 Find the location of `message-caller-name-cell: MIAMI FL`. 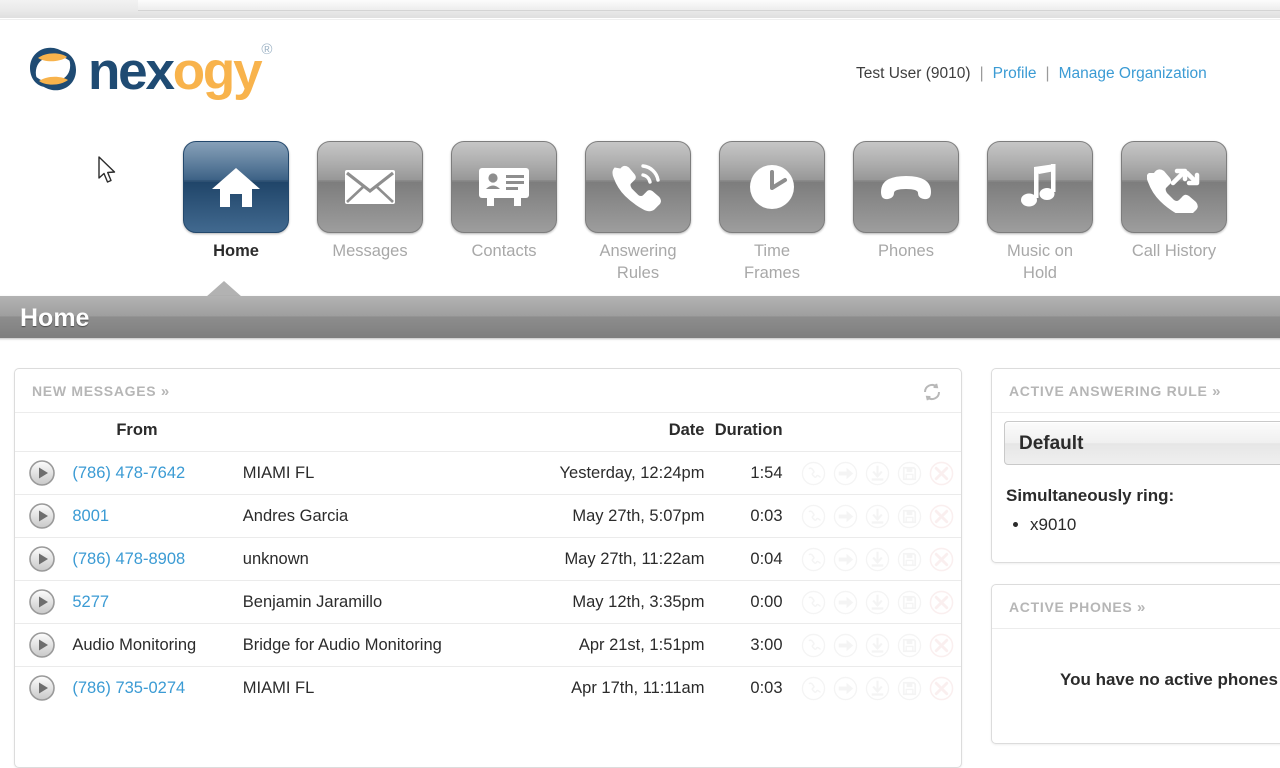

message-caller-name-cell: MIAMI FL is located at coordinates (371, 688).